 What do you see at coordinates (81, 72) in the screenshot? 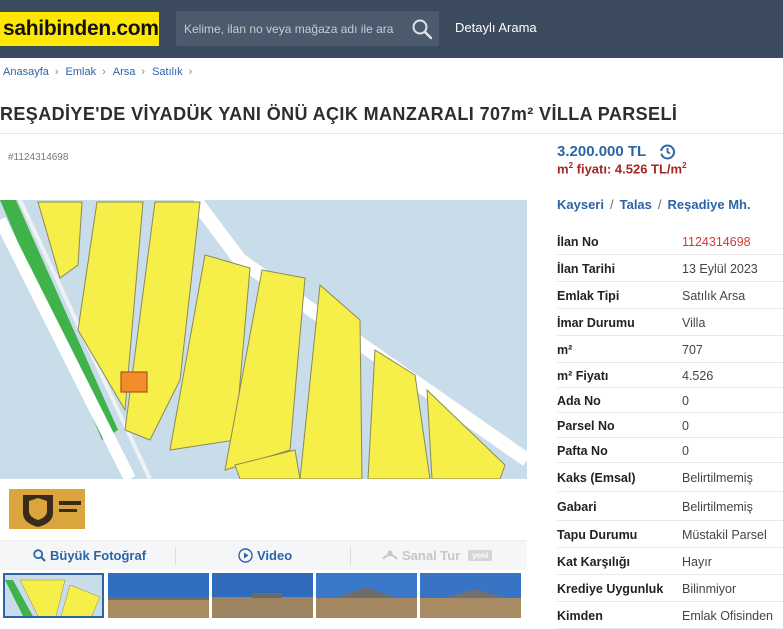
I see `breadcrumb-emlak: Emlak` at bounding box center [81, 72].